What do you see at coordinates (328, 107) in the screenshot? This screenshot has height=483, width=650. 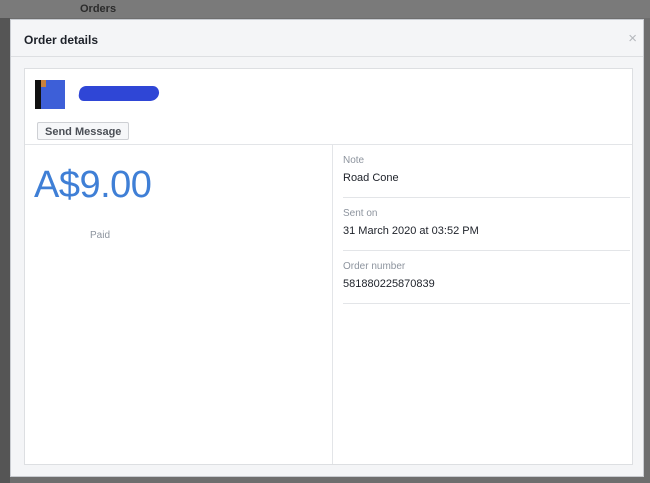 I see `customer-section: Send Message` at bounding box center [328, 107].